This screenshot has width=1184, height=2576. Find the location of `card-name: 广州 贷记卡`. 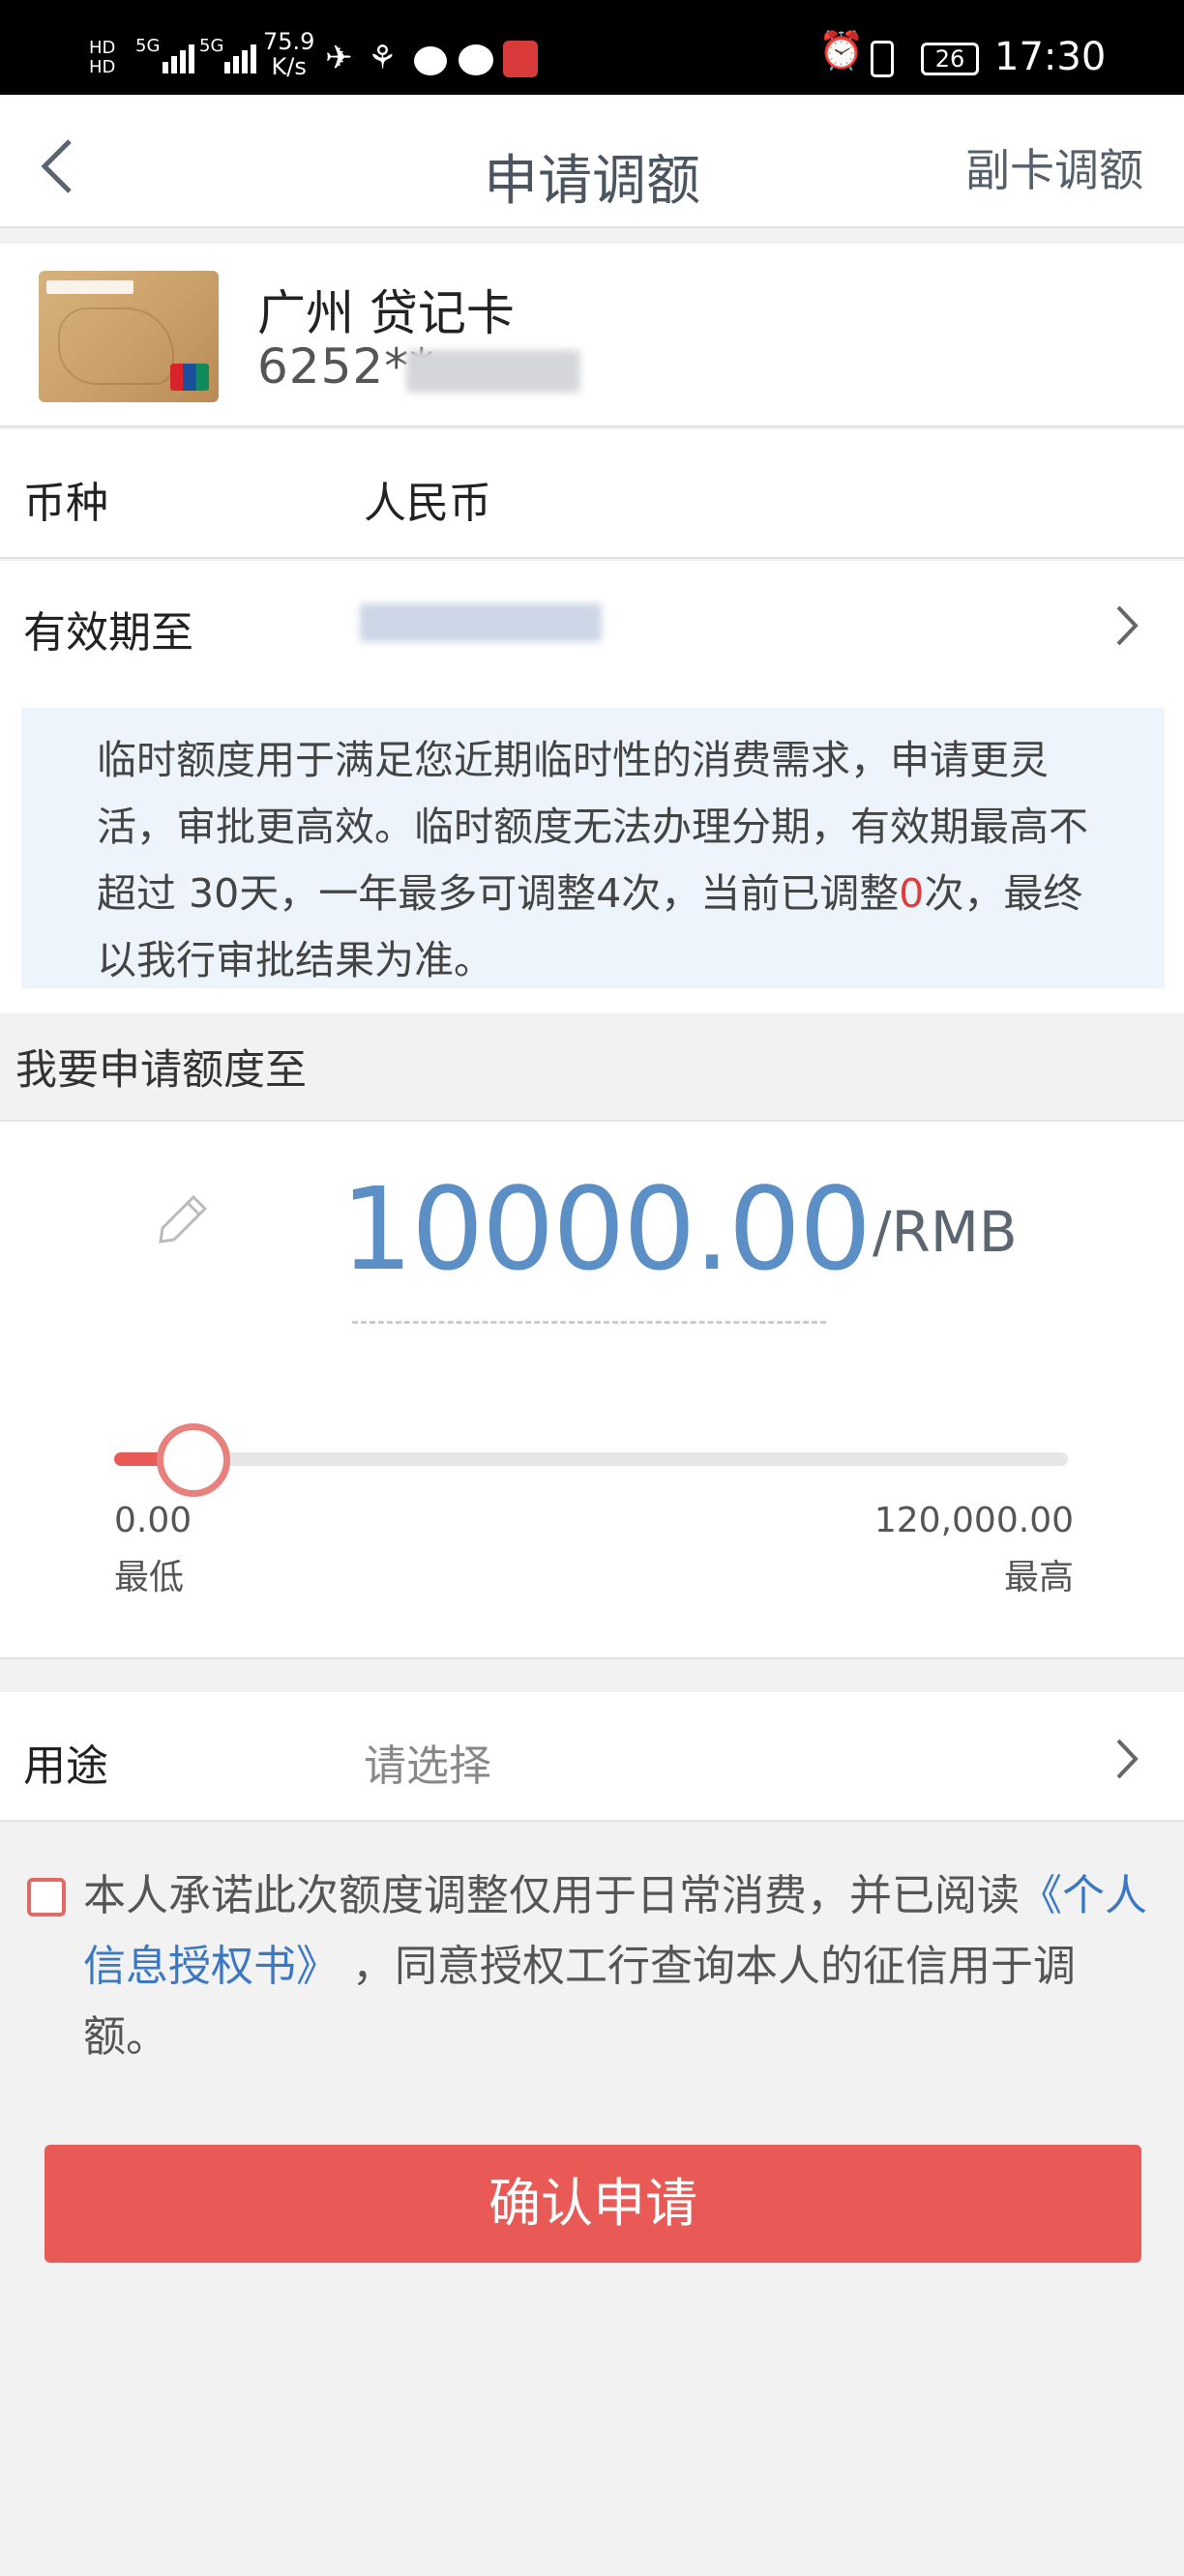

card-name: 广州 贷记卡 is located at coordinates (386, 313).